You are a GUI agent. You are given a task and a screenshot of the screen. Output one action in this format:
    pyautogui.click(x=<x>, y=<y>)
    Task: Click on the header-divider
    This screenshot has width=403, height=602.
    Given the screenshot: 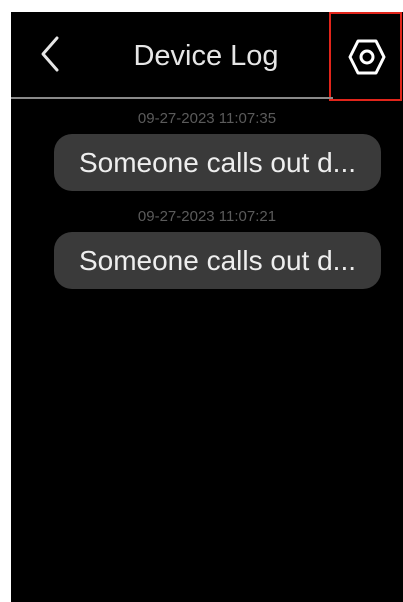 What is the action you would take?
    pyautogui.click(x=172, y=98)
    